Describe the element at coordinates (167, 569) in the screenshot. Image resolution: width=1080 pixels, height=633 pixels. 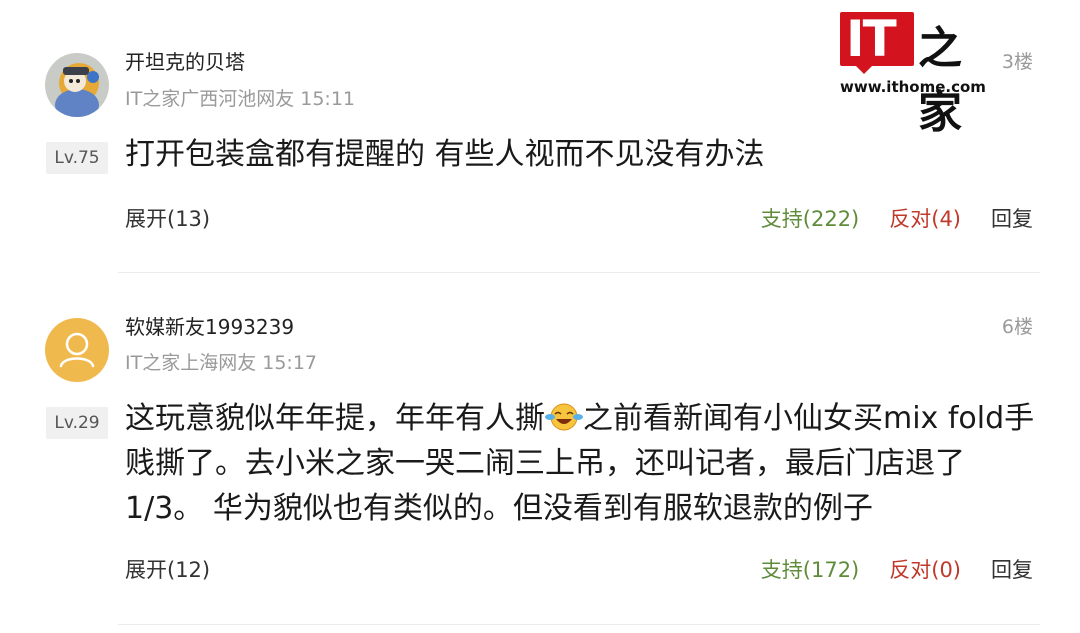
I see `expand-replies-button: 展开(12)` at that location.